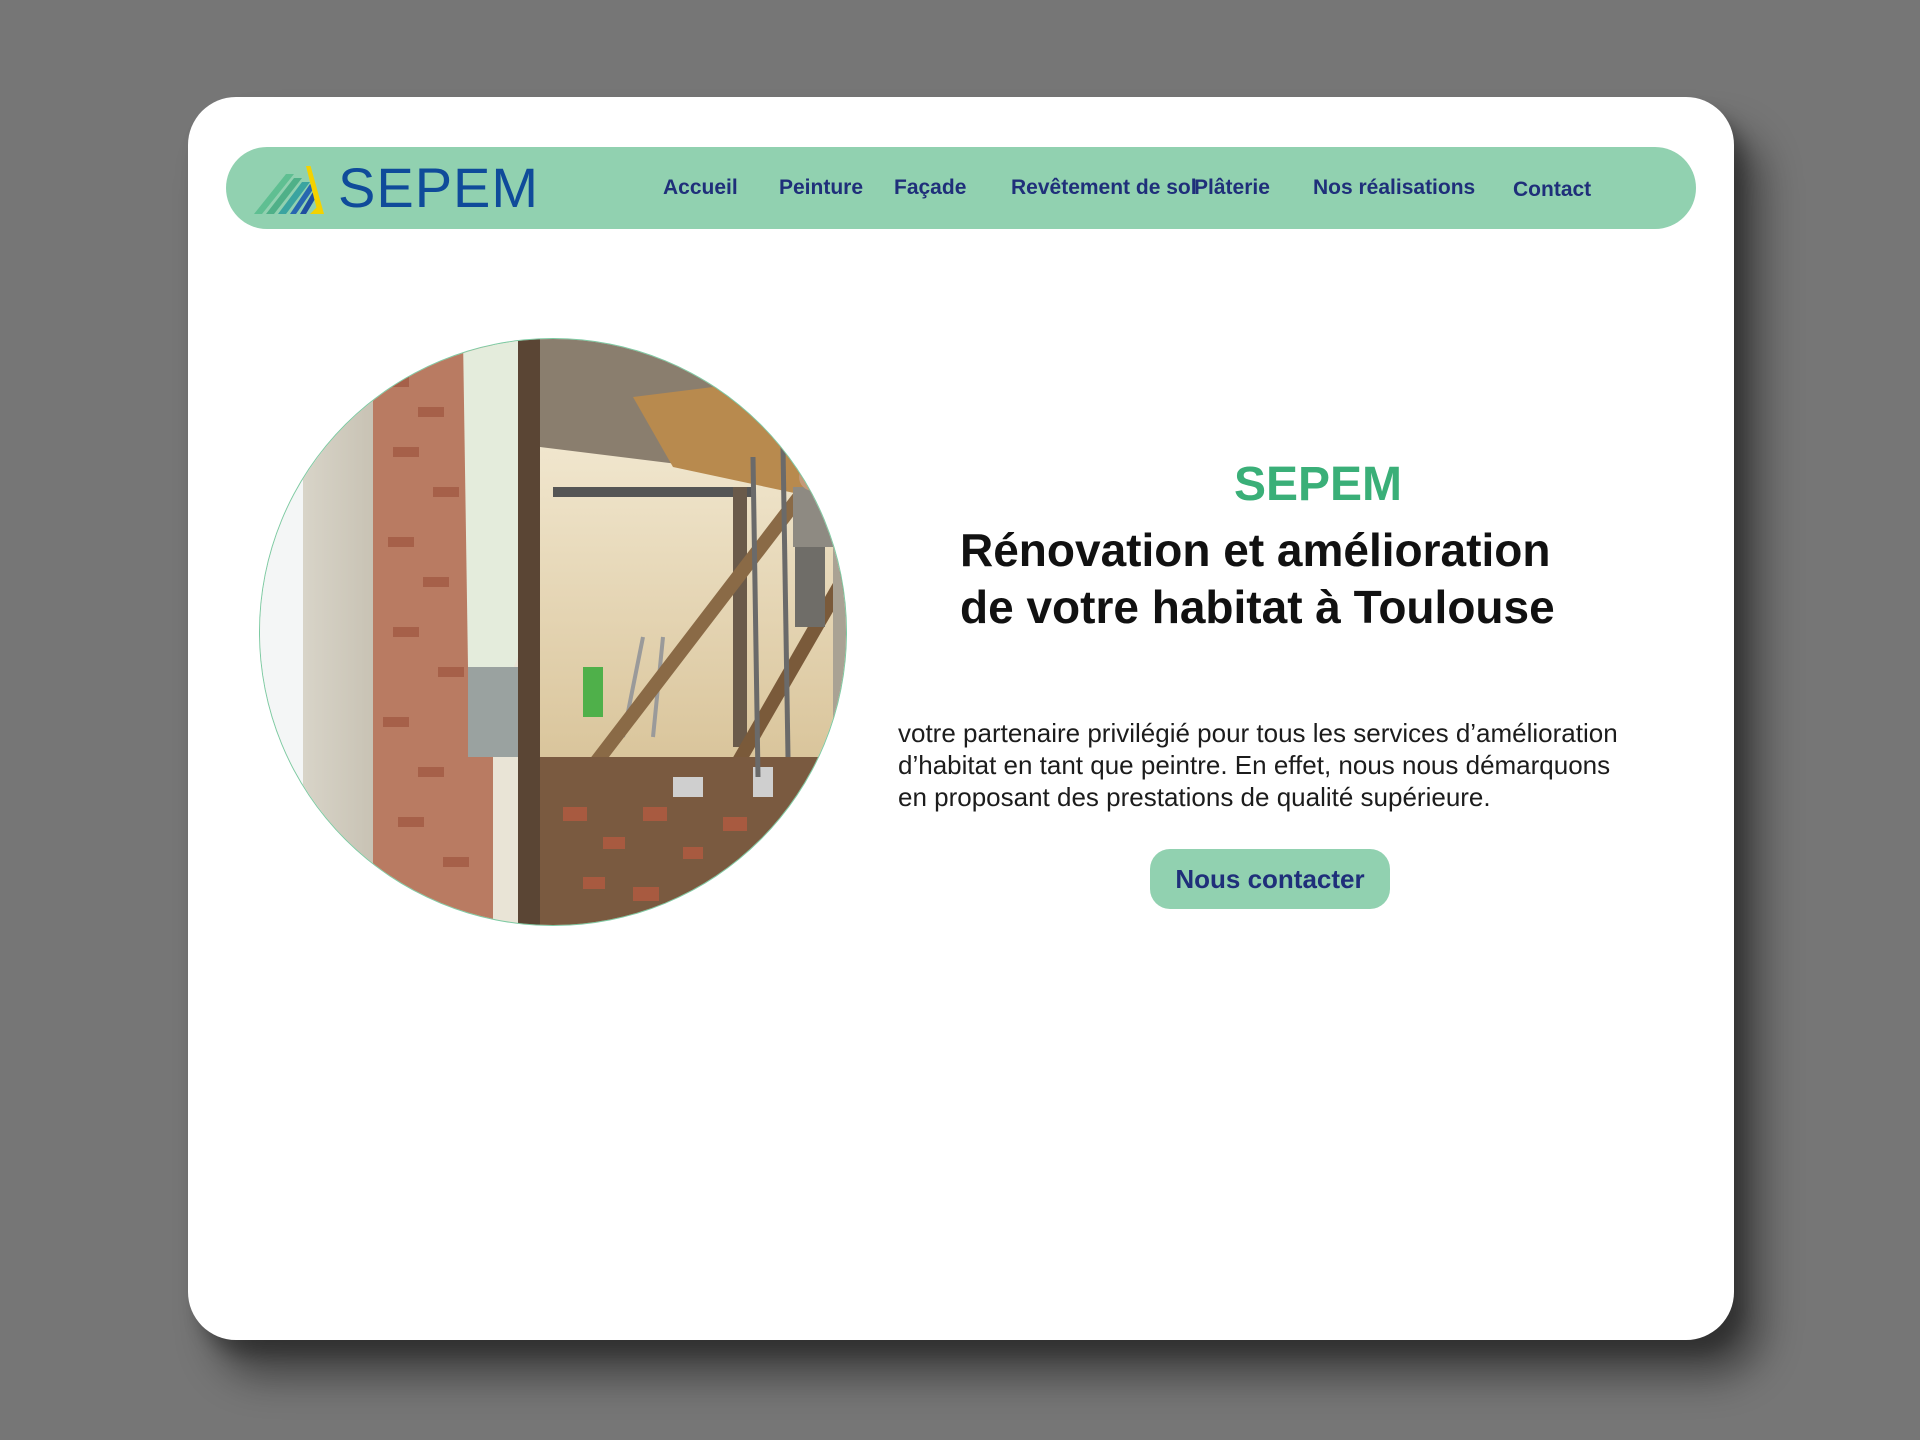 This screenshot has width=1920, height=1440. I want to click on nav-revetement-de-sol: Revêtement de sol, so click(1104, 188).